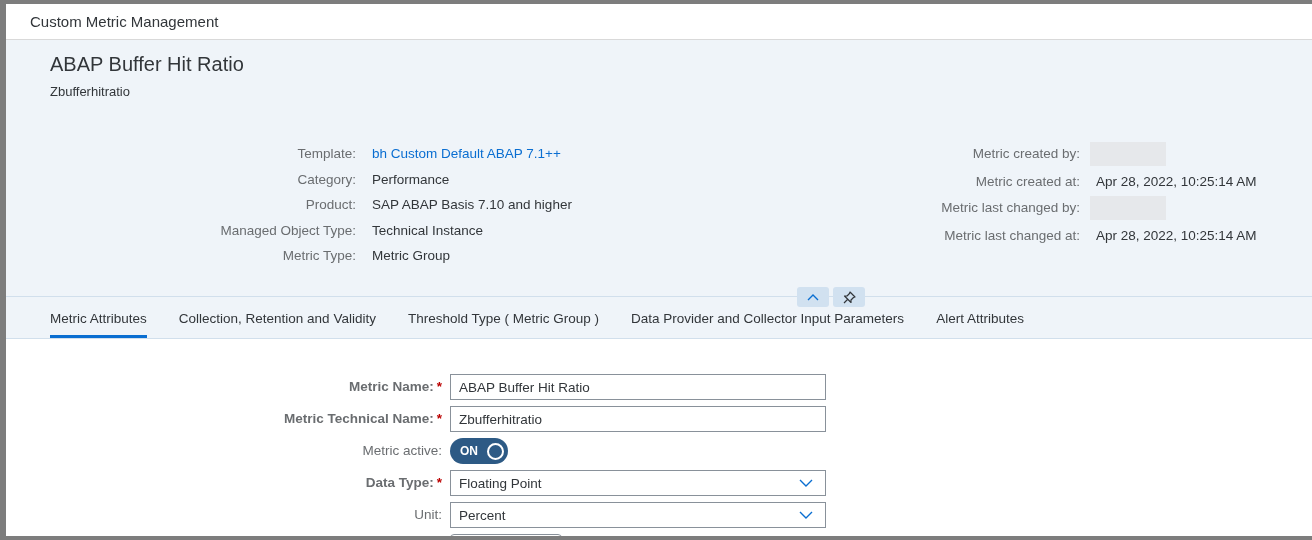  Describe the element at coordinates (536, 154) in the screenshot. I see `template-link: bh Custom Default ABAP 7.1++` at that location.